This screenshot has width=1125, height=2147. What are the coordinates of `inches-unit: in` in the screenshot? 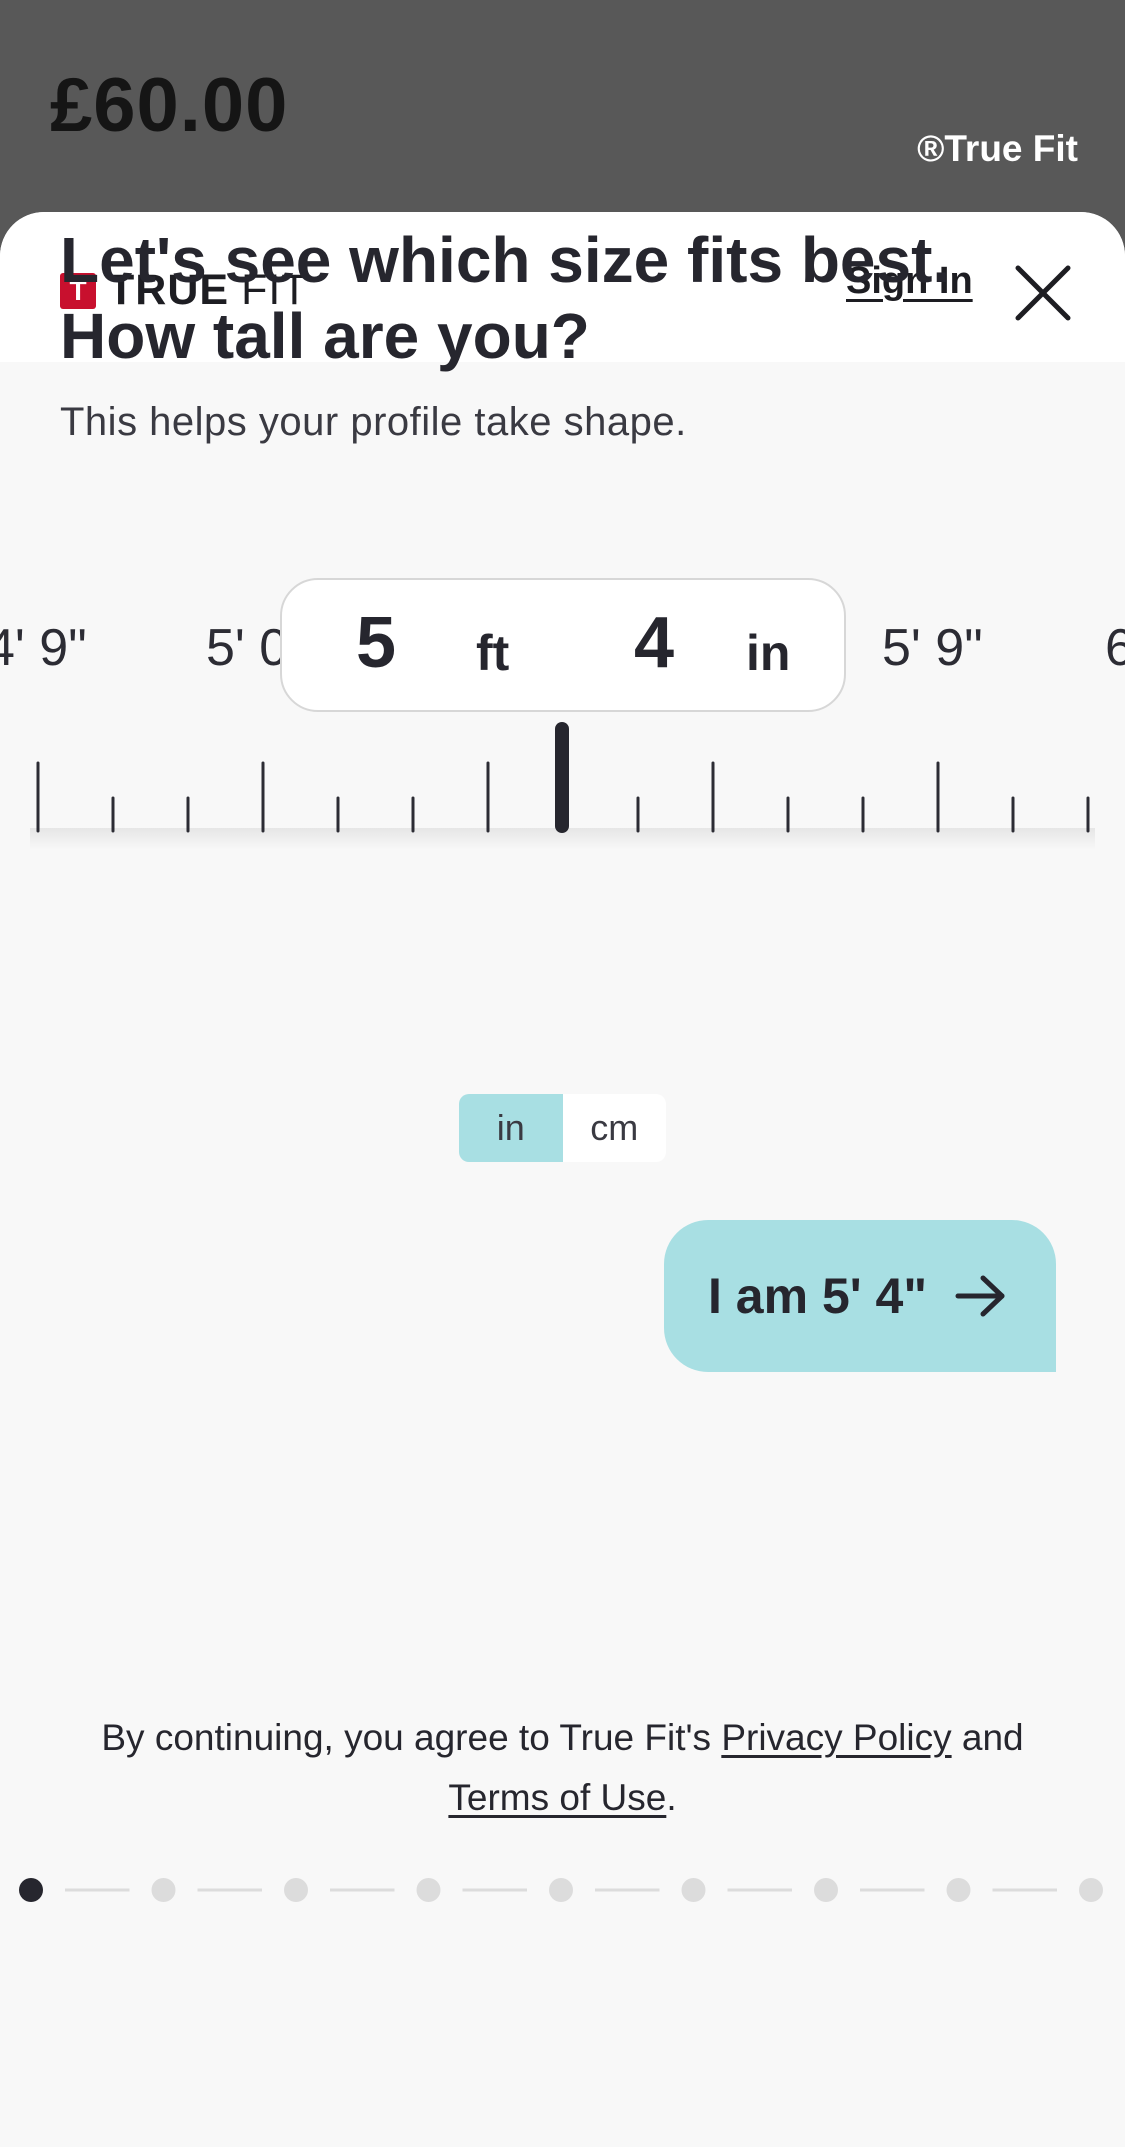 It's located at (768, 653).